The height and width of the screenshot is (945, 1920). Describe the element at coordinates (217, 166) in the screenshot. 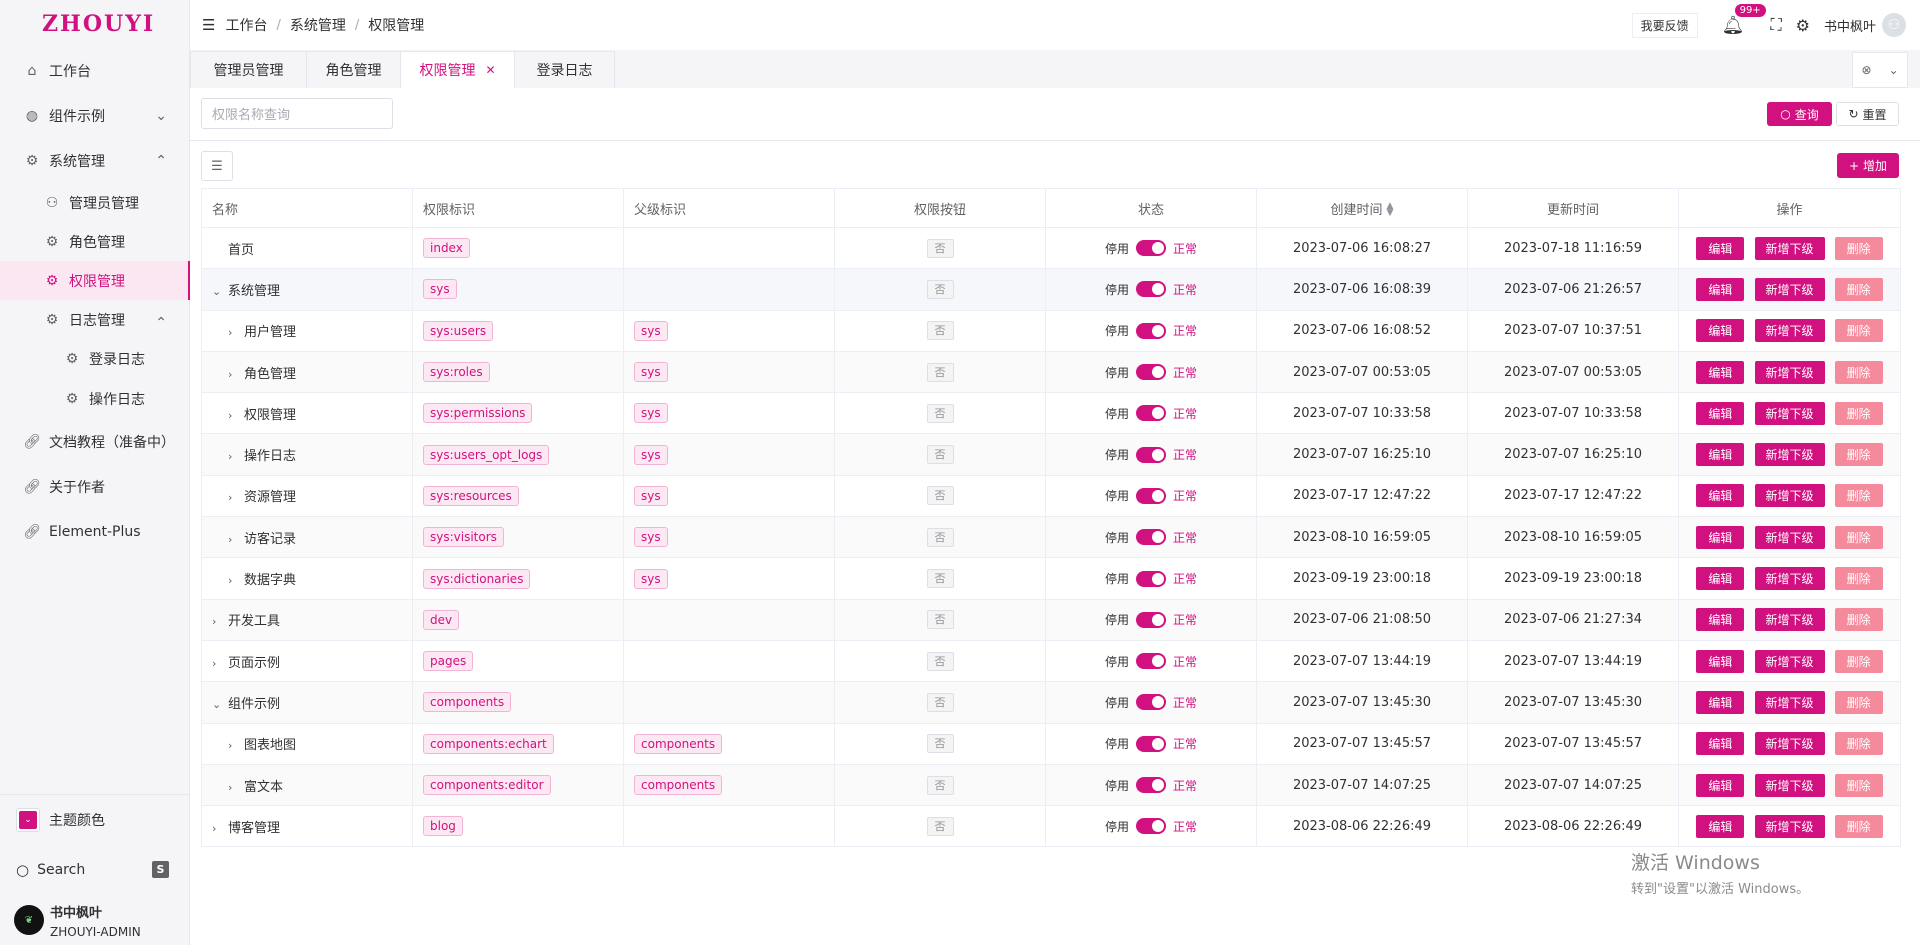

I see `column-settings-button: ☰` at that location.